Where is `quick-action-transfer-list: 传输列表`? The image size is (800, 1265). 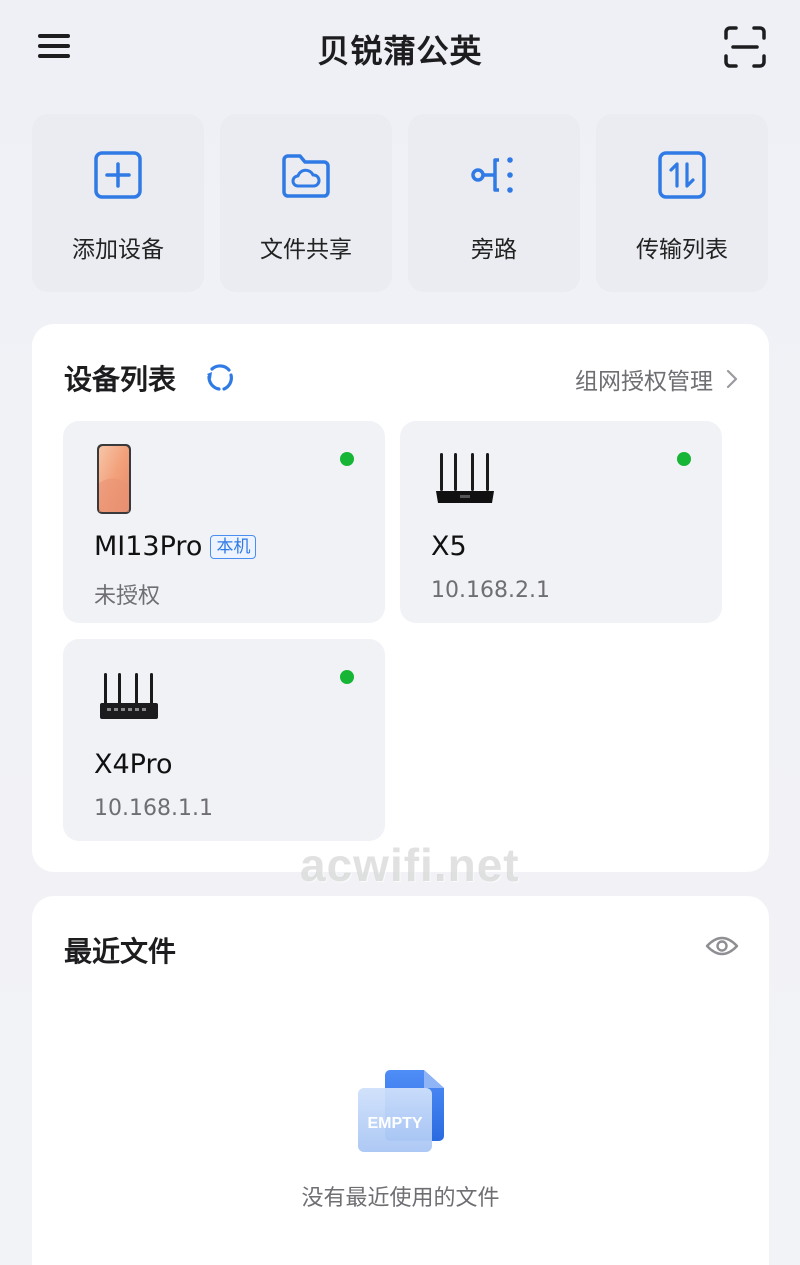 quick-action-transfer-list: 传输列表 is located at coordinates (682, 203).